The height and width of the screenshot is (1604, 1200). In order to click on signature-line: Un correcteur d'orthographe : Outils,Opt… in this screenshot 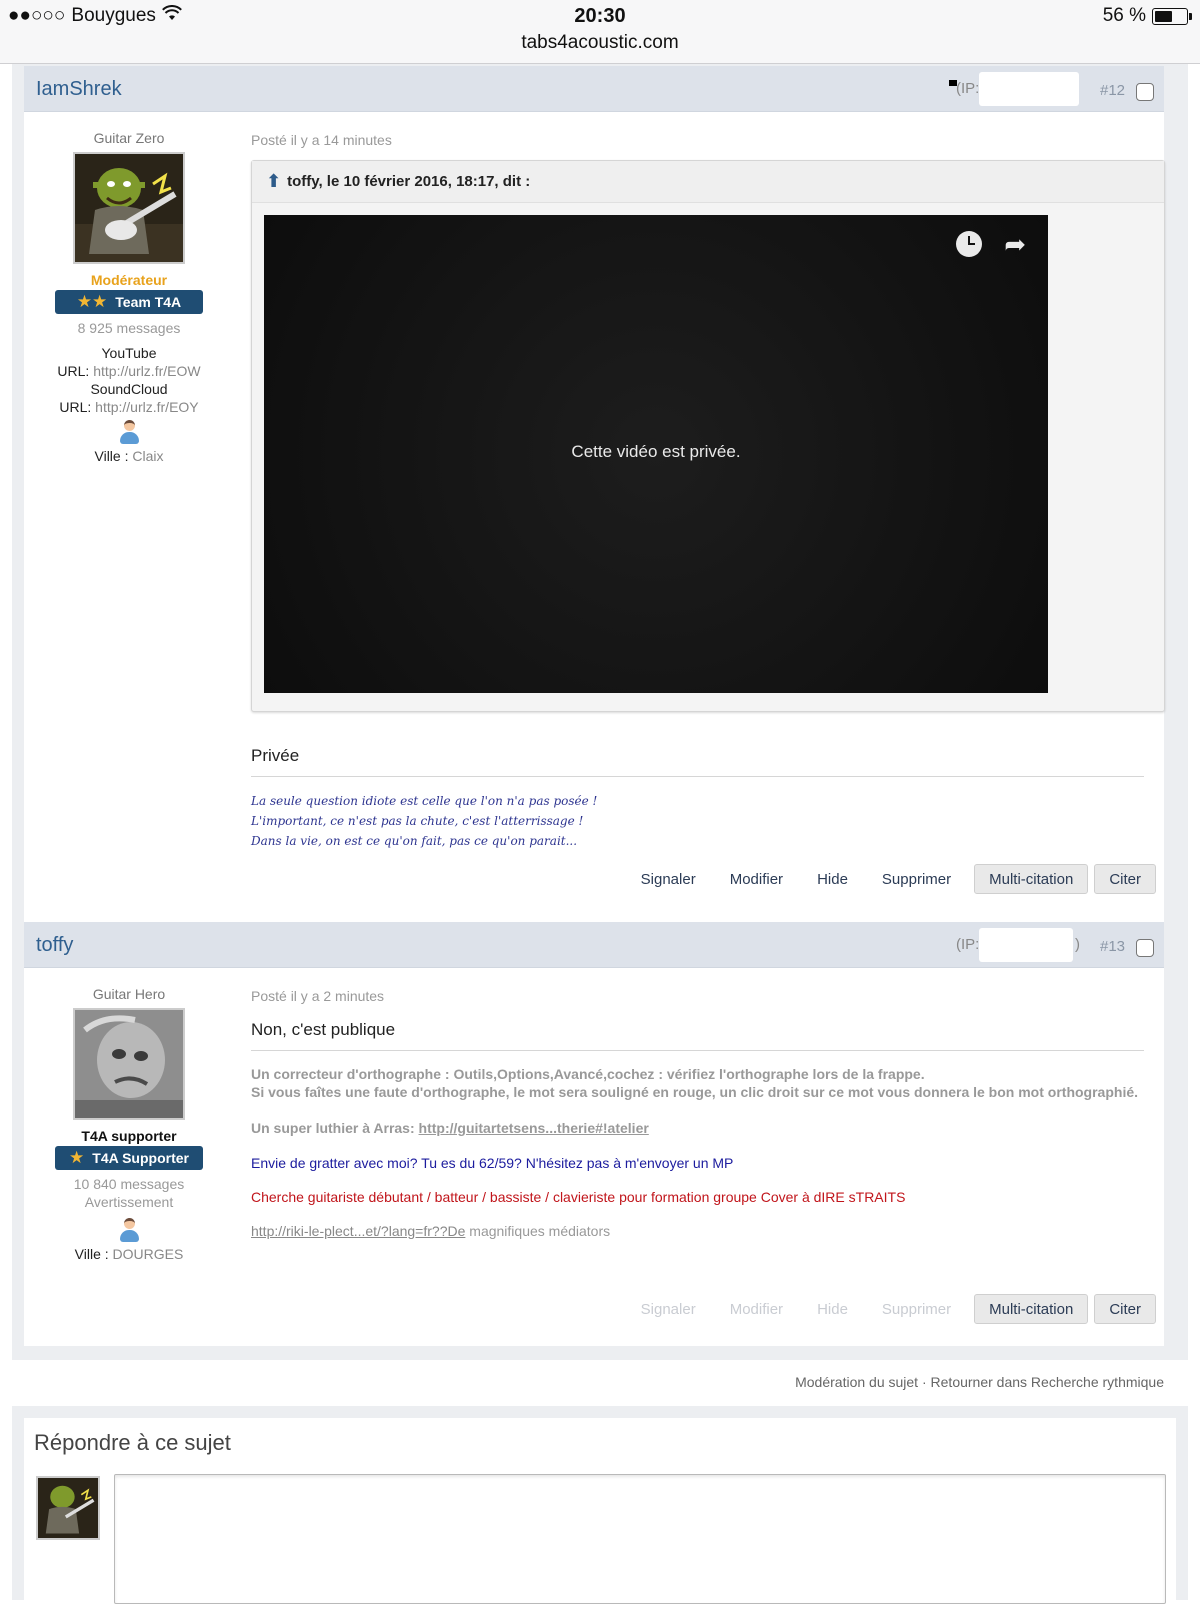, I will do `click(588, 1074)`.